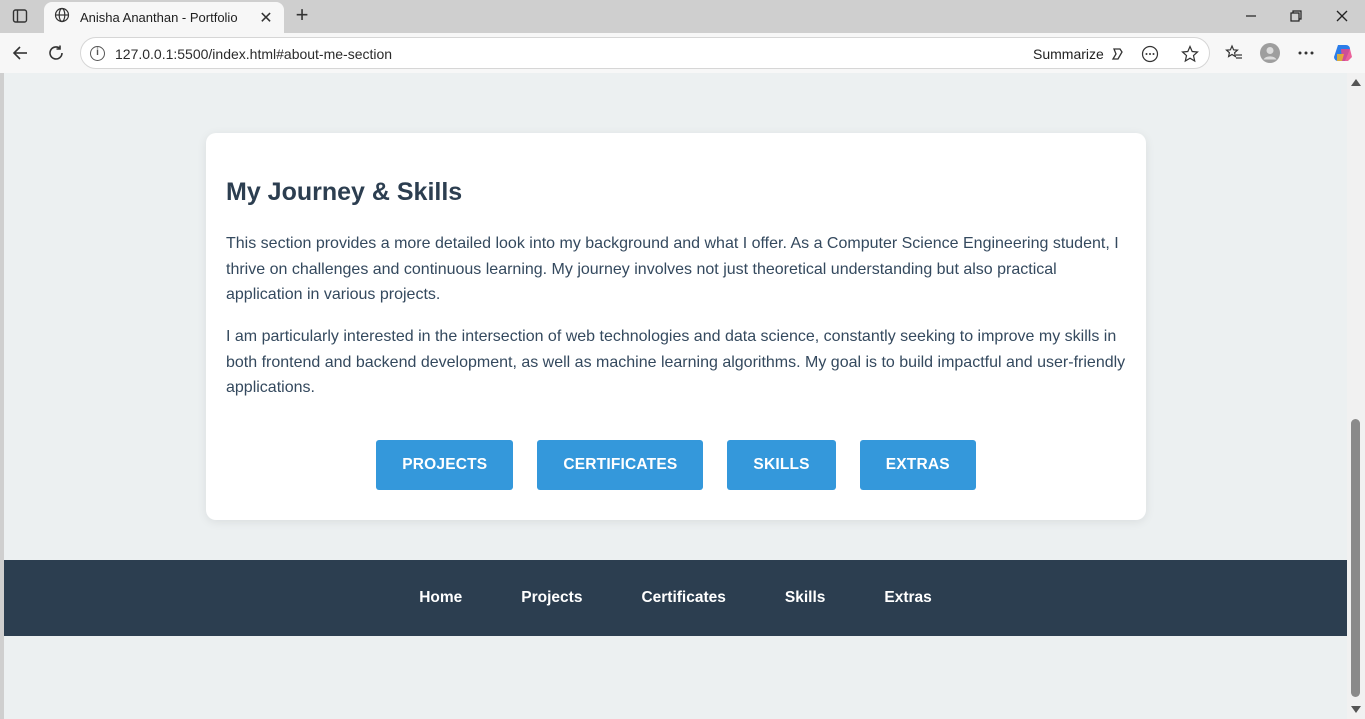 Image resolution: width=1365 pixels, height=719 pixels. What do you see at coordinates (1343, 53) in the screenshot?
I see `copilot-icon` at bounding box center [1343, 53].